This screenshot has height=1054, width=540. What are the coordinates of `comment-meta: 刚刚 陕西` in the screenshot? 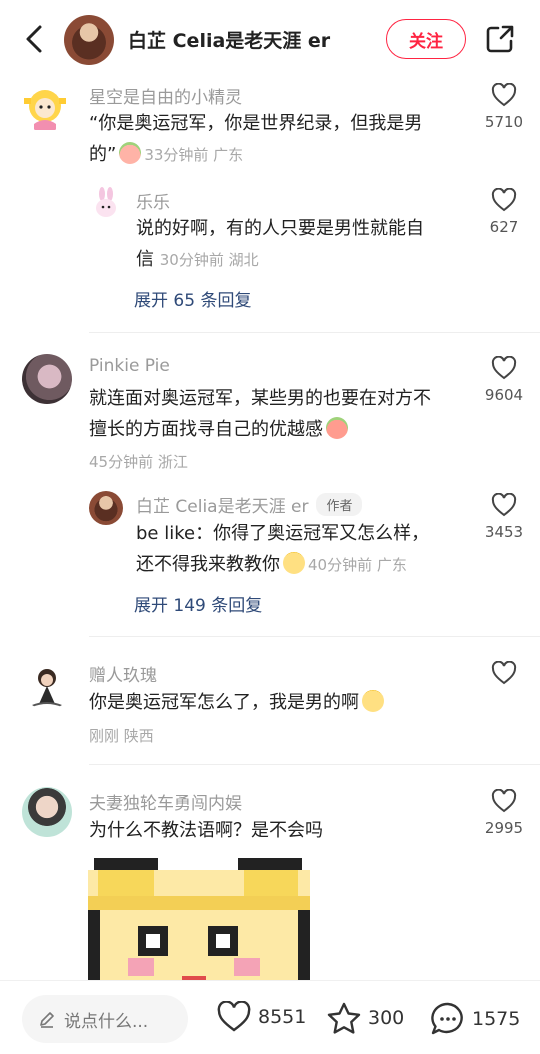 It's located at (121, 736).